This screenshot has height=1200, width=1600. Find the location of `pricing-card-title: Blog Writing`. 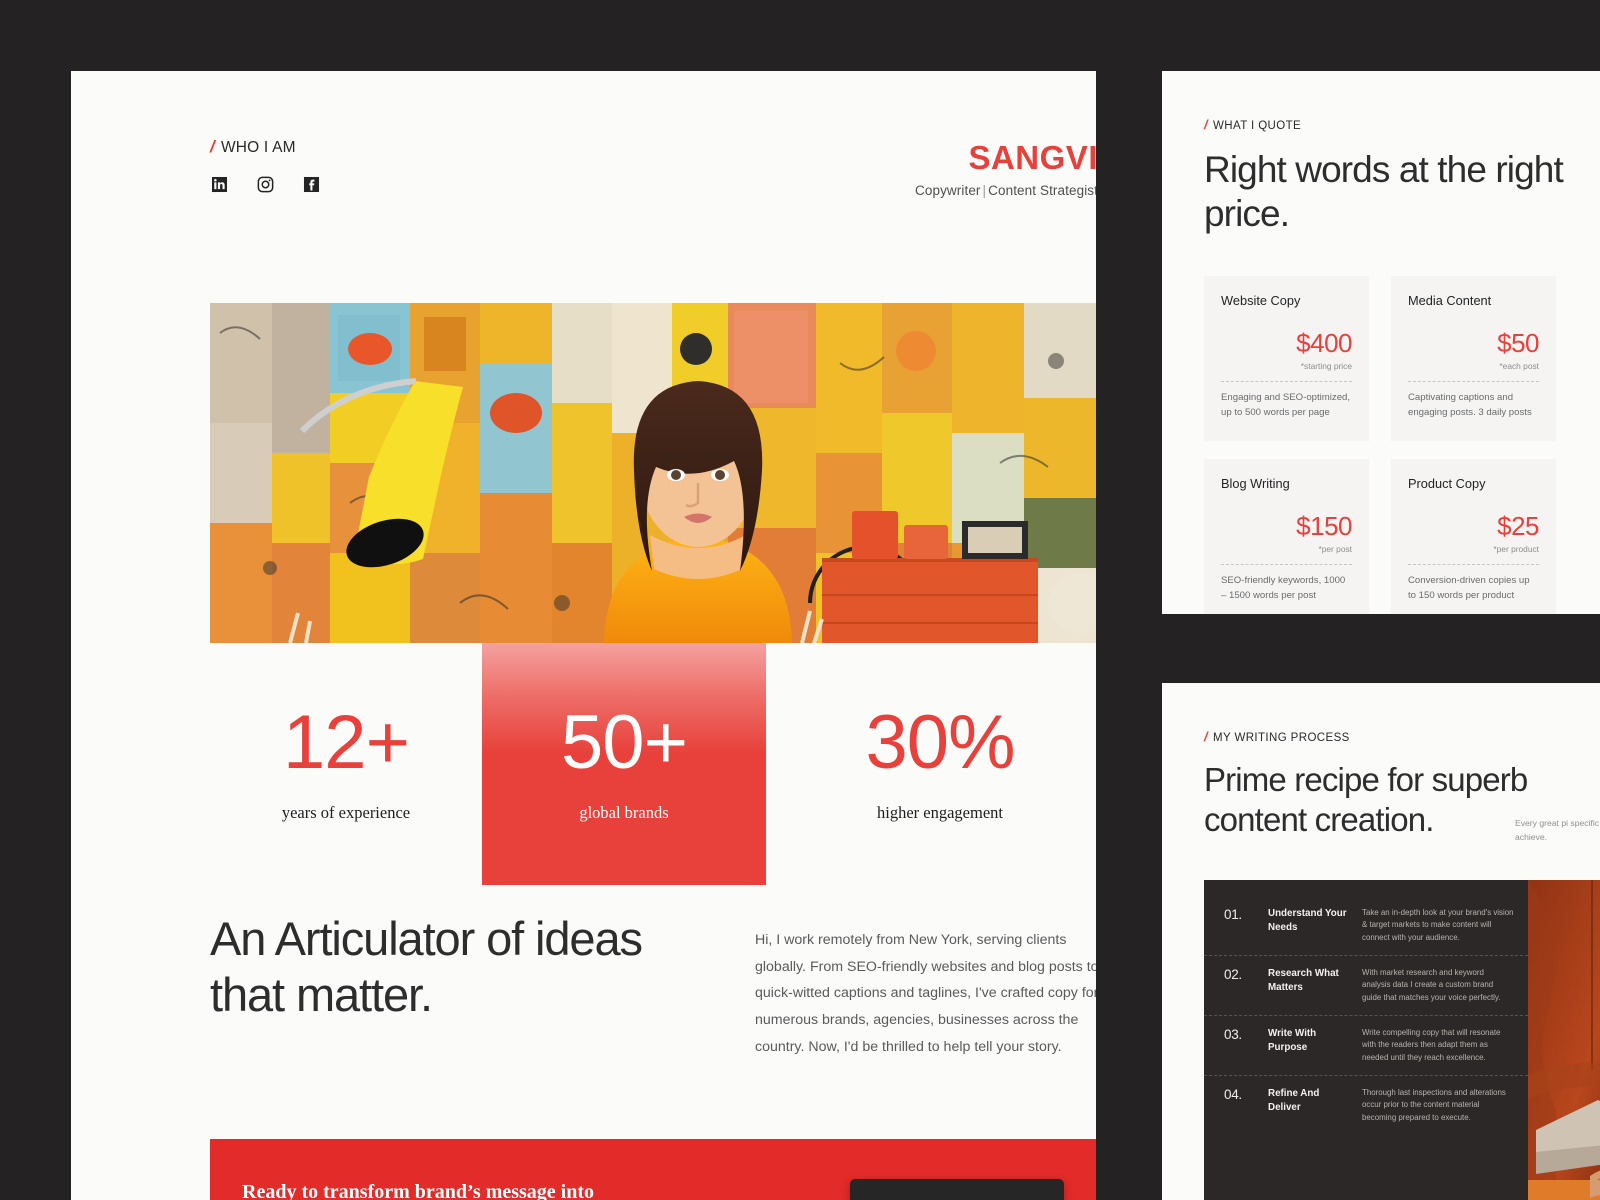

pricing-card-title: Blog Writing is located at coordinates (1255, 483).